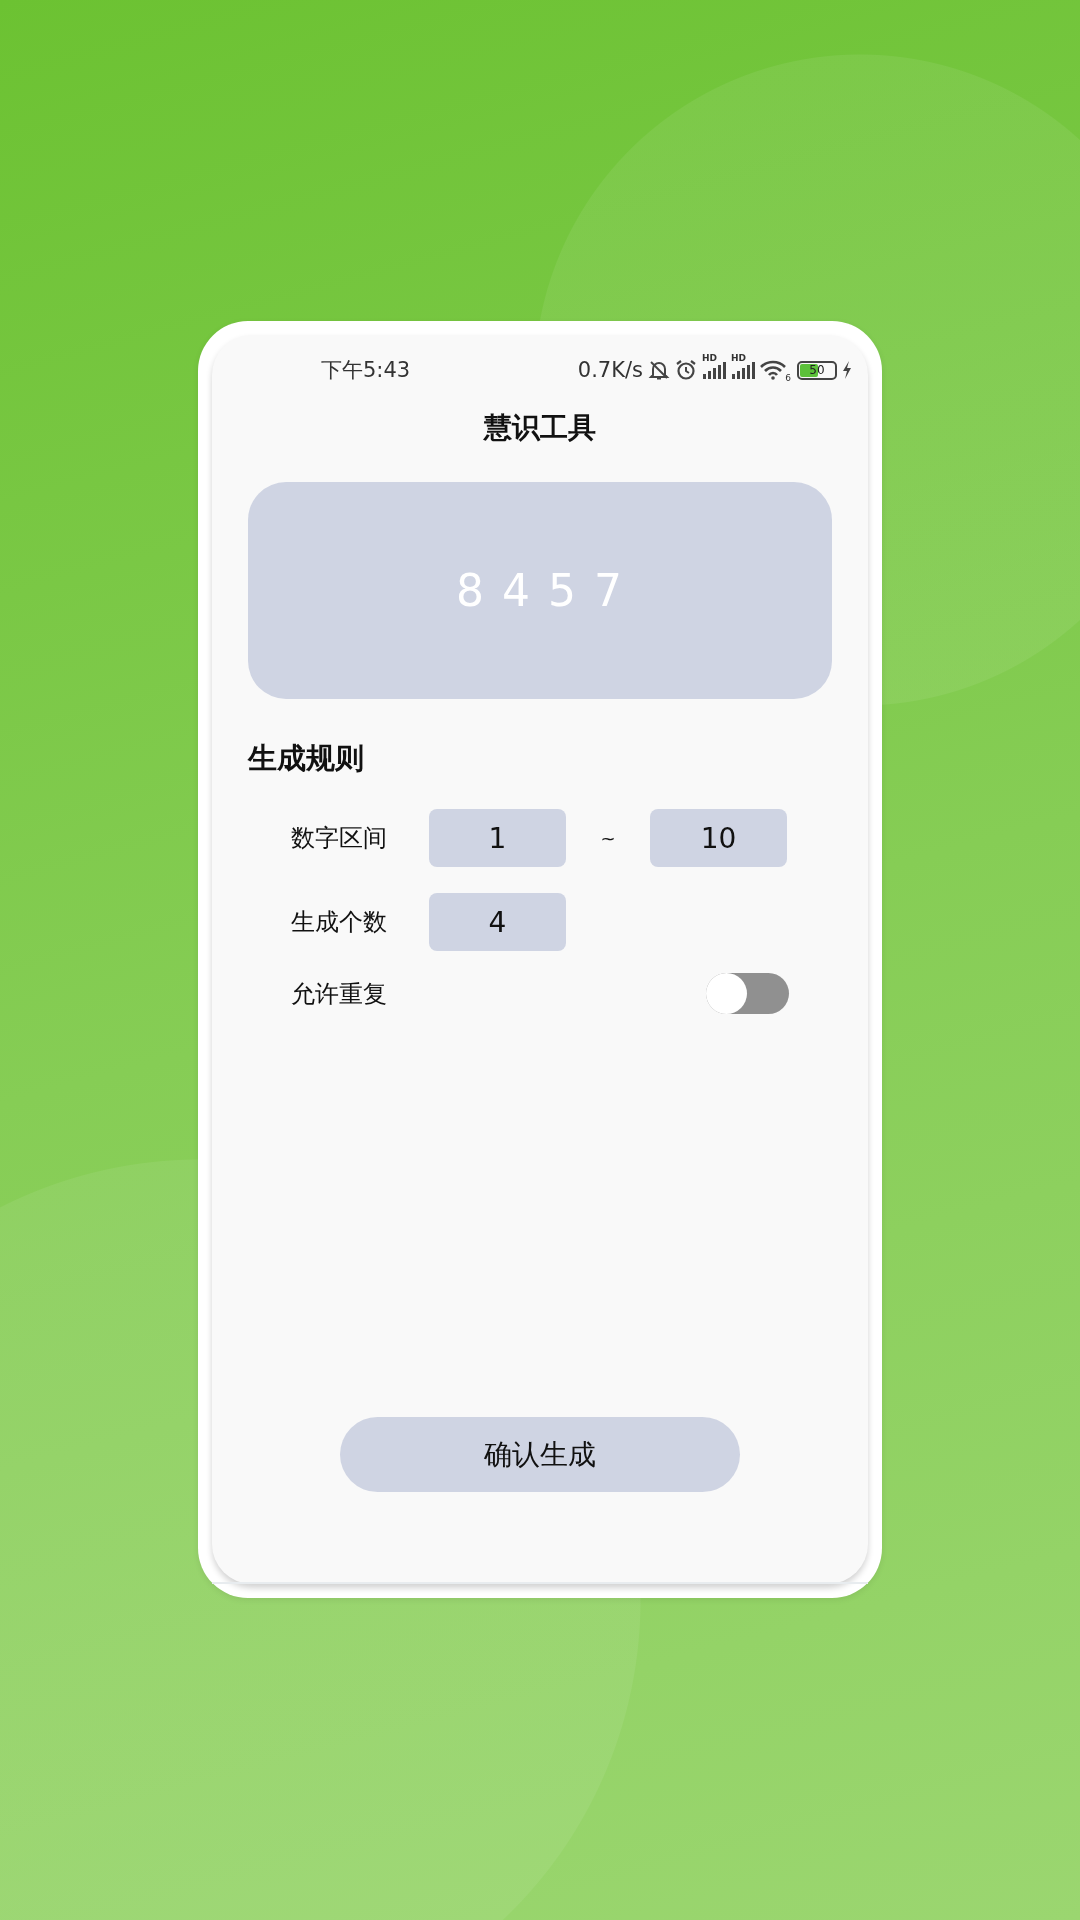  I want to click on status-time: 下午5:43, so click(366, 370).